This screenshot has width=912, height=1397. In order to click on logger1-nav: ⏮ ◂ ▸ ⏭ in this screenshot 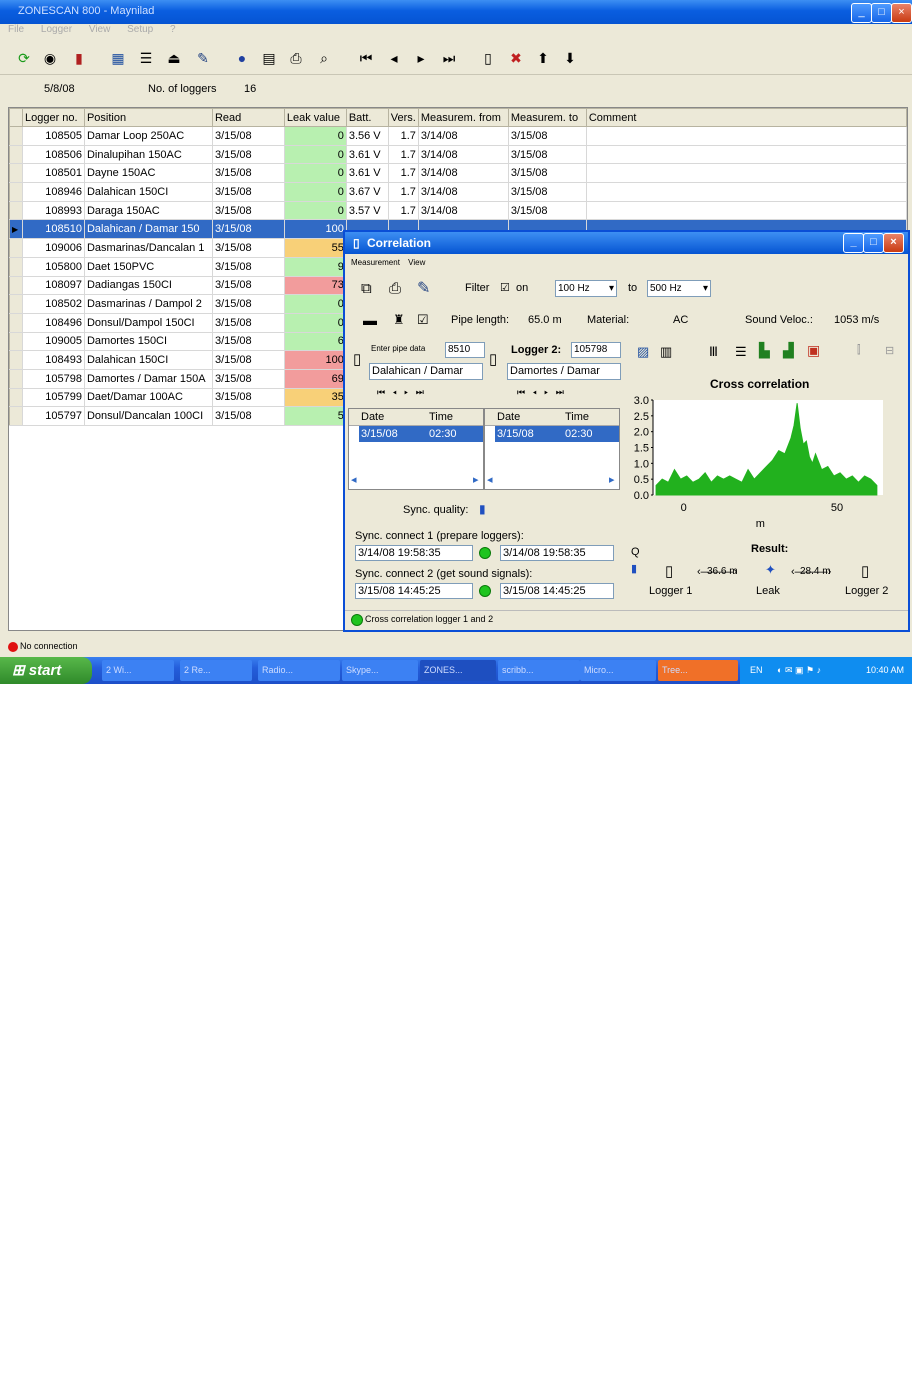, I will do `click(400, 392)`.